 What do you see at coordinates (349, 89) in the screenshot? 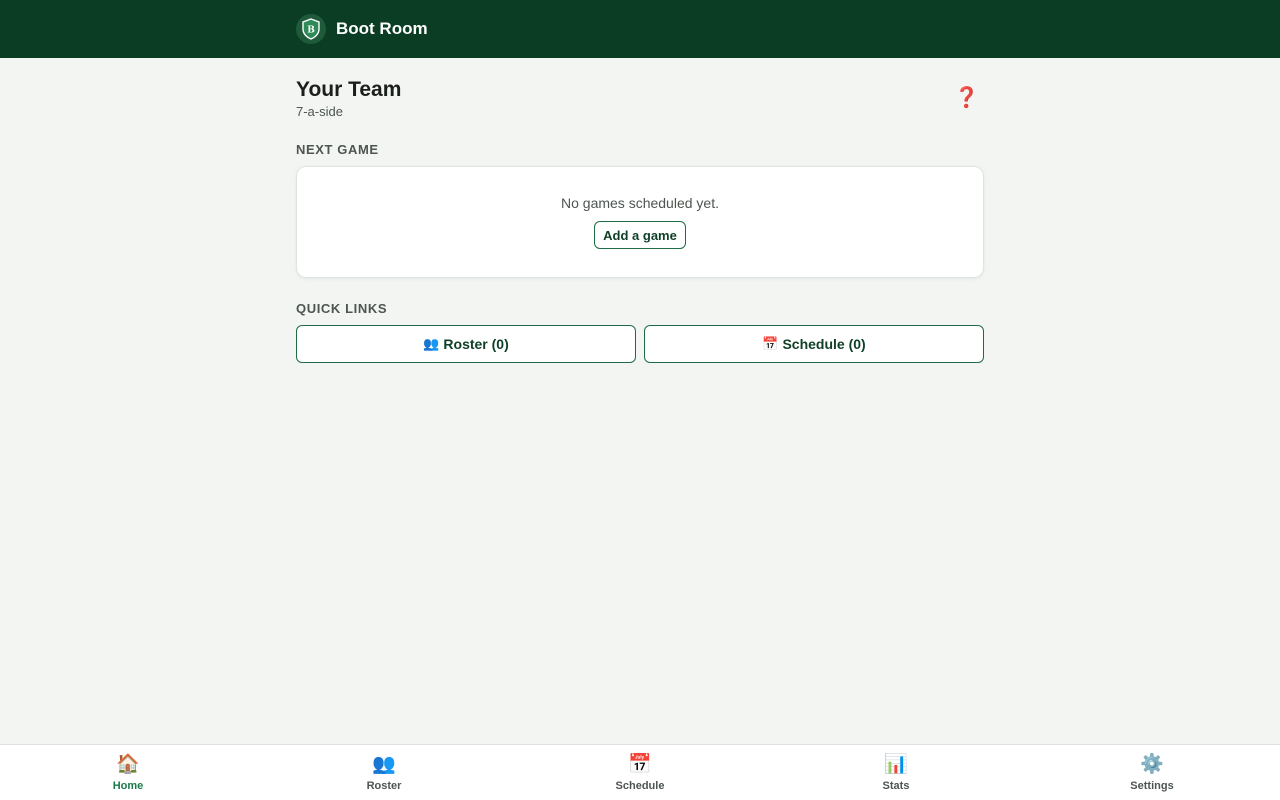
I see `team-name: Your Team` at bounding box center [349, 89].